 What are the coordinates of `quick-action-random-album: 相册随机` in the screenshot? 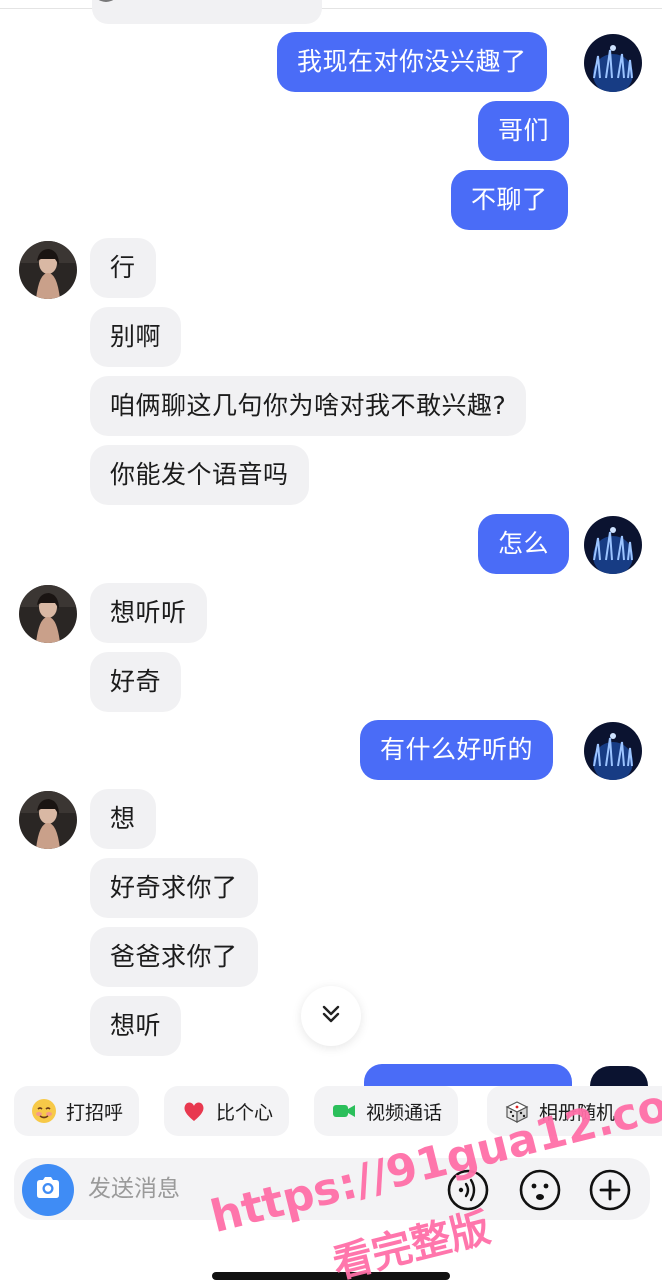 It's located at (574, 1111).